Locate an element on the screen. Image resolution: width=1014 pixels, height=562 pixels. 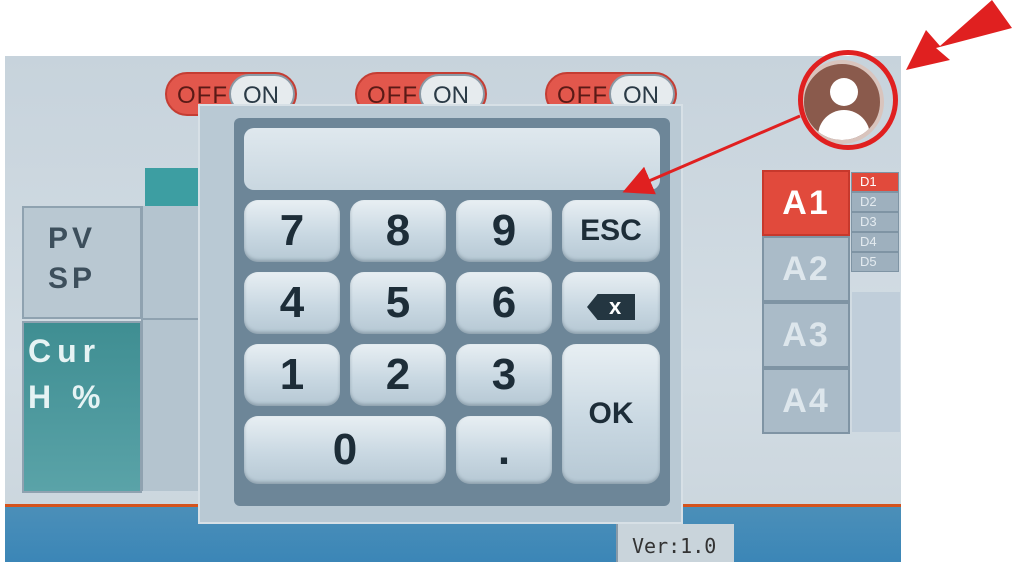
annotation-arrow-thin is located at coordinates (711, 154).